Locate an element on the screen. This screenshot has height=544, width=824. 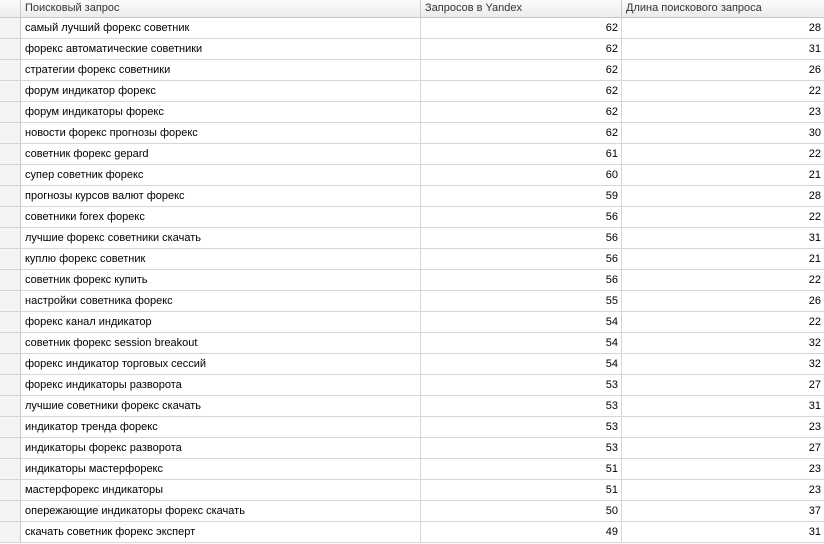
cell-query: лучшие советники форекс скачать is located at coordinates (221, 406).